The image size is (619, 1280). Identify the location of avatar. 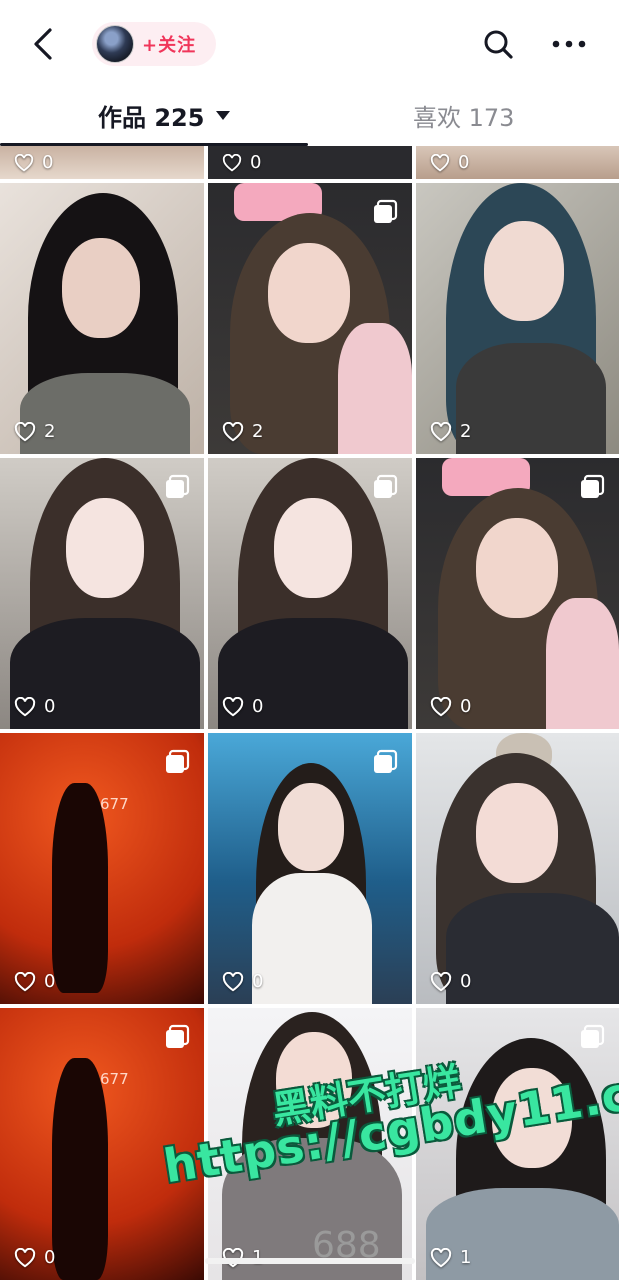
(115, 44).